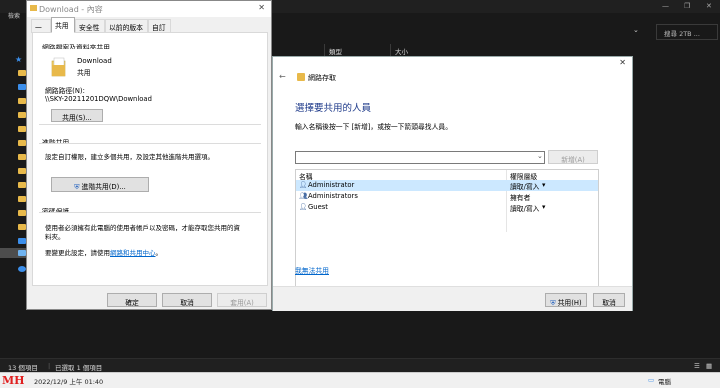  What do you see at coordinates (420, 50) in the screenshot?
I see `column-header-size: 大小` at bounding box center [420, 50].